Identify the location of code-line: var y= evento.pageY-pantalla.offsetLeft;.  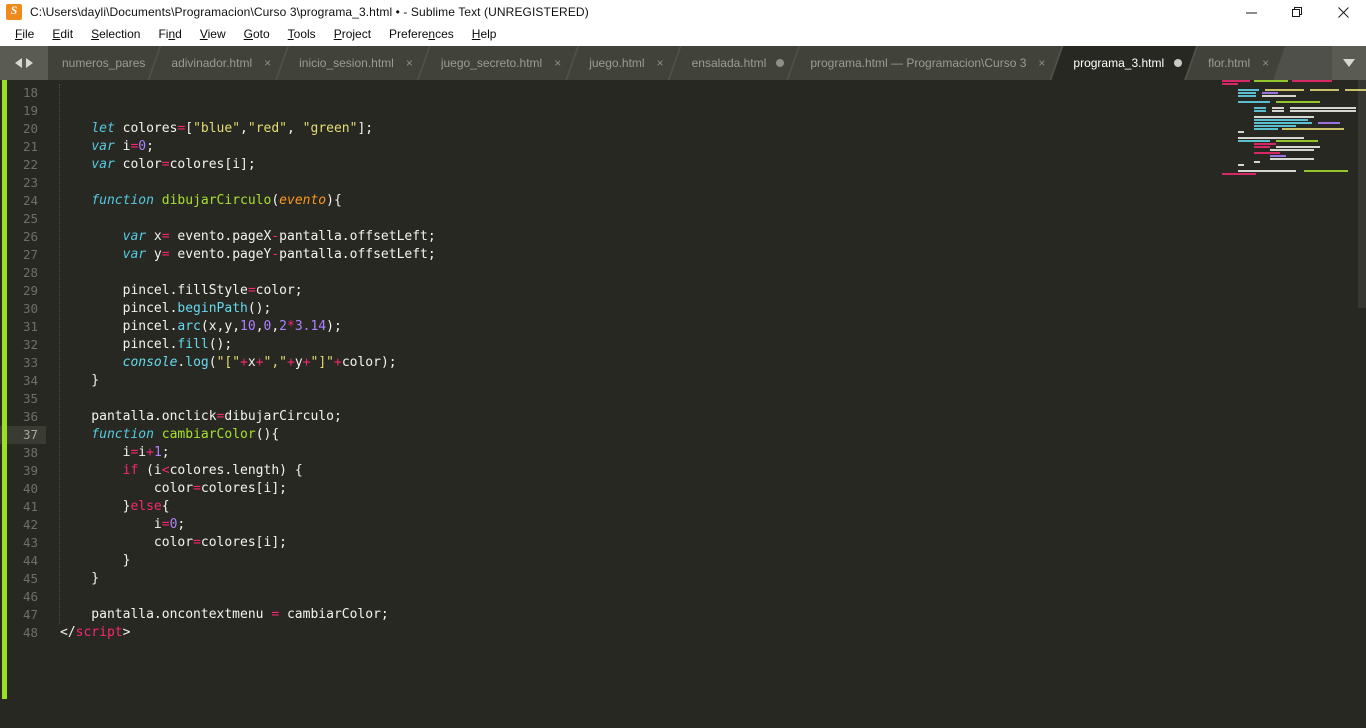
(706, 255).